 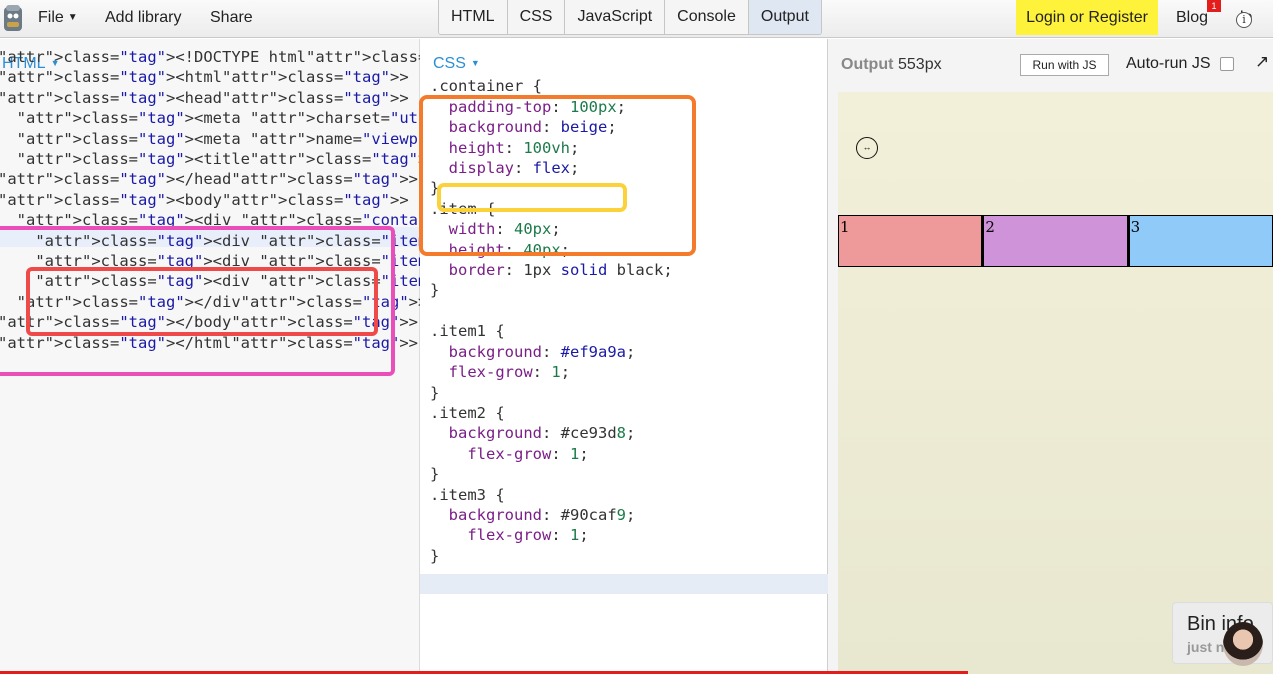 I want to click on css-code-line: background: #ce93d8;, so click(x=551, y=433).